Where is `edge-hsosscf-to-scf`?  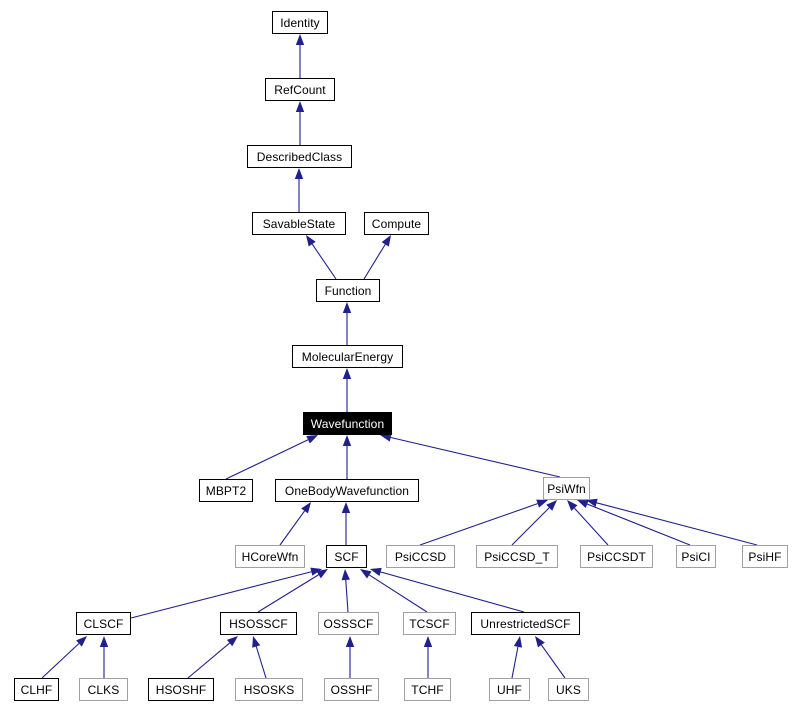 edge-hsosscf-to-scf is located at coordinates (292, 591).